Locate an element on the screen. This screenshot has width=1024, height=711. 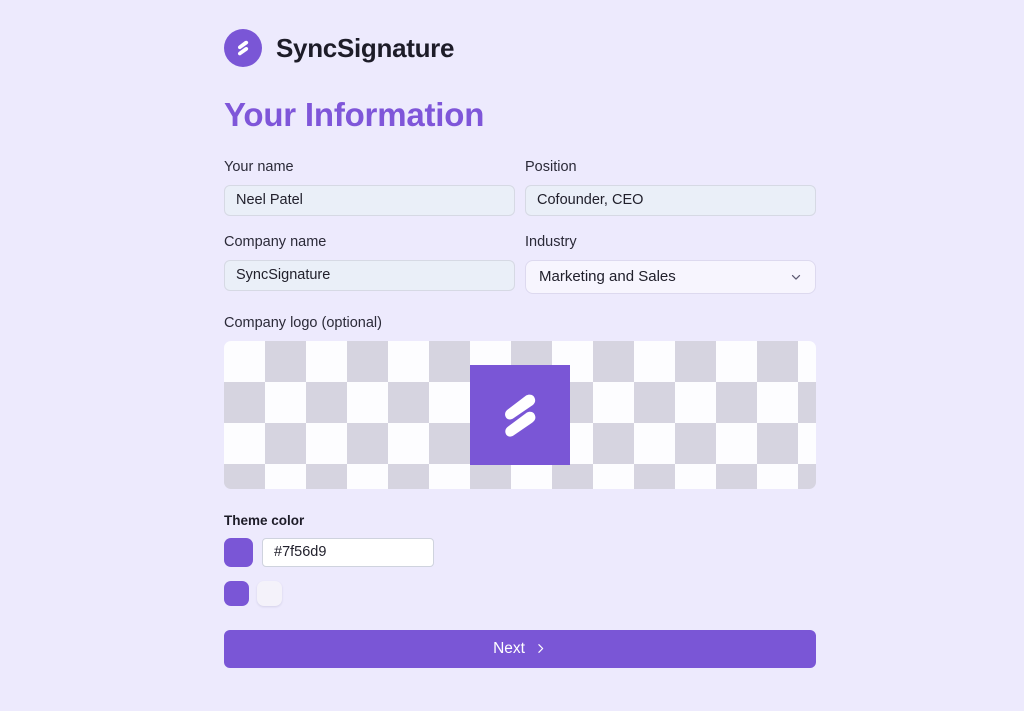
brand-header: SyncSignature is located at coordinates (520, 48).